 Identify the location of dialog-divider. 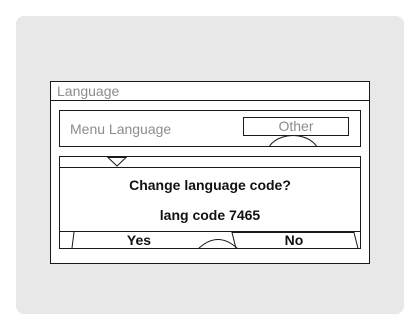
(210, 167).